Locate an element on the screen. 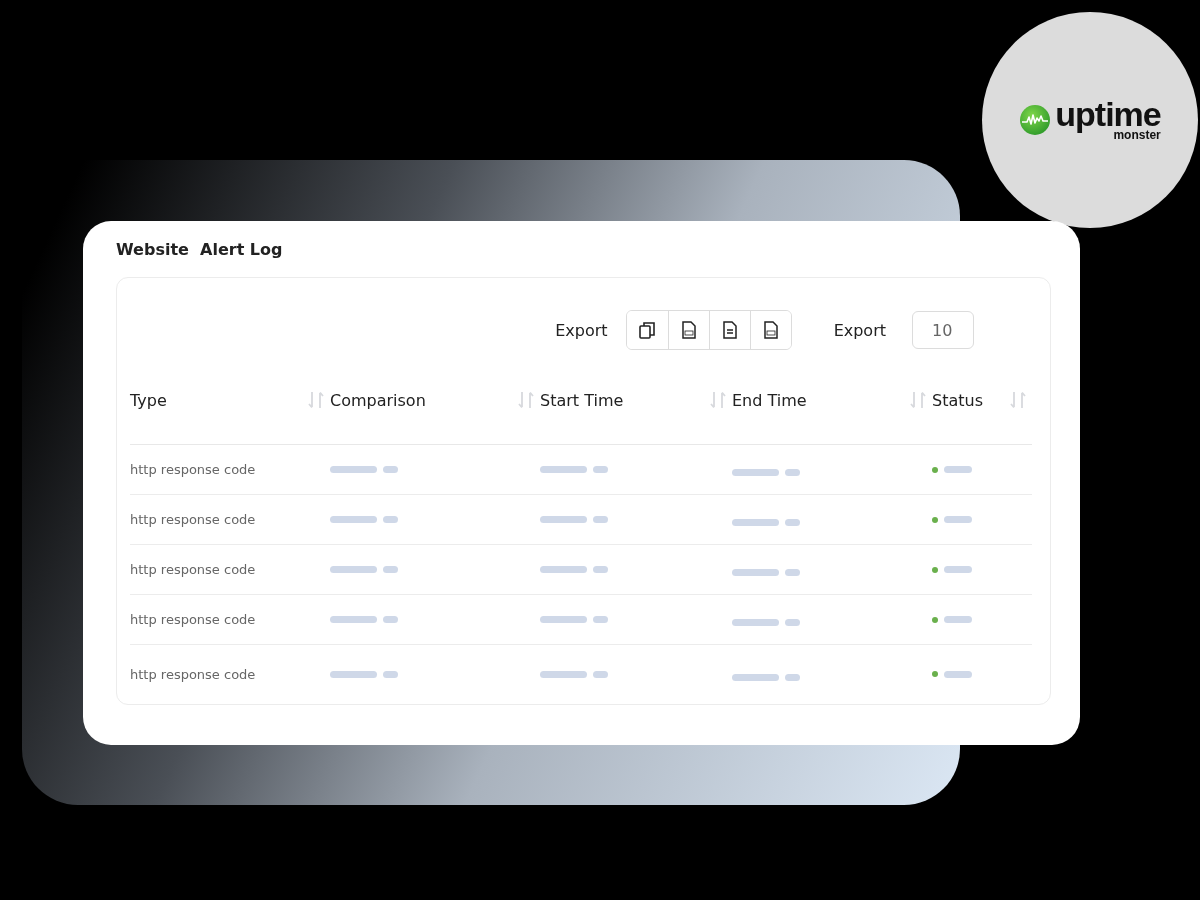  column-header: End Time is located at coordinates (769, 400).